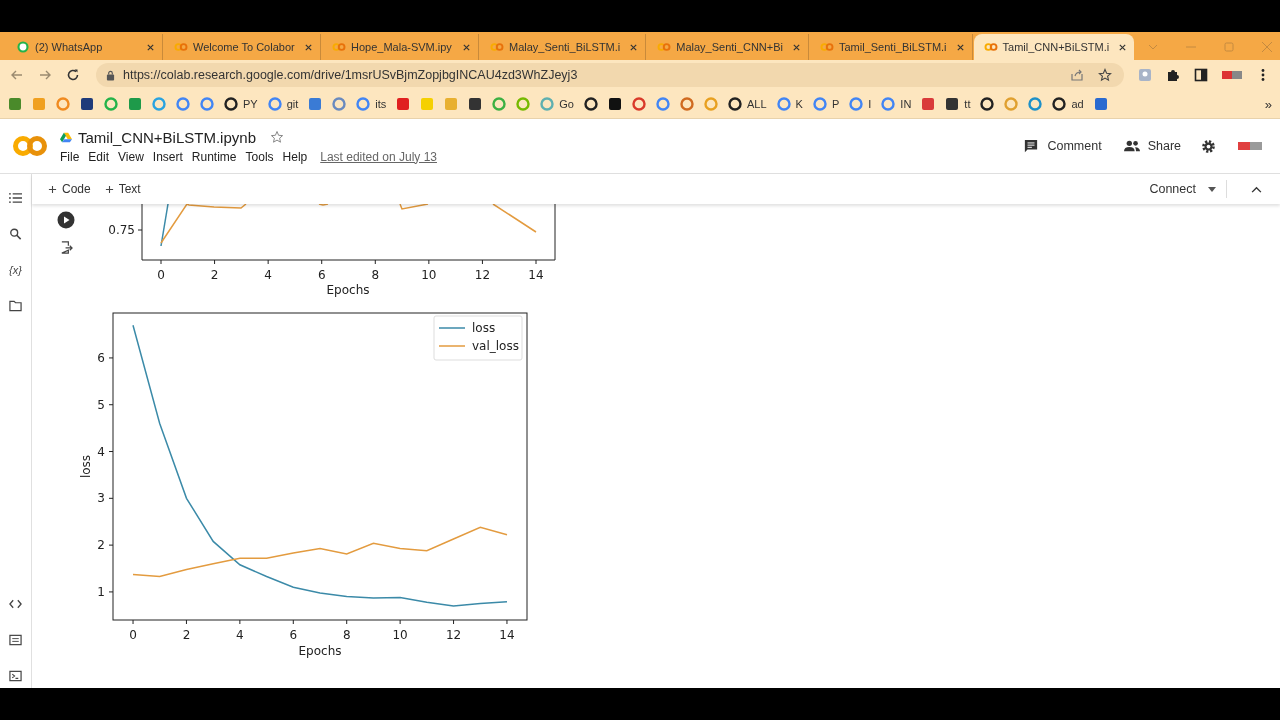  Describe the element at coordinates (259, 156) in the screenshot. I see `menu-item: Tools` at that location.